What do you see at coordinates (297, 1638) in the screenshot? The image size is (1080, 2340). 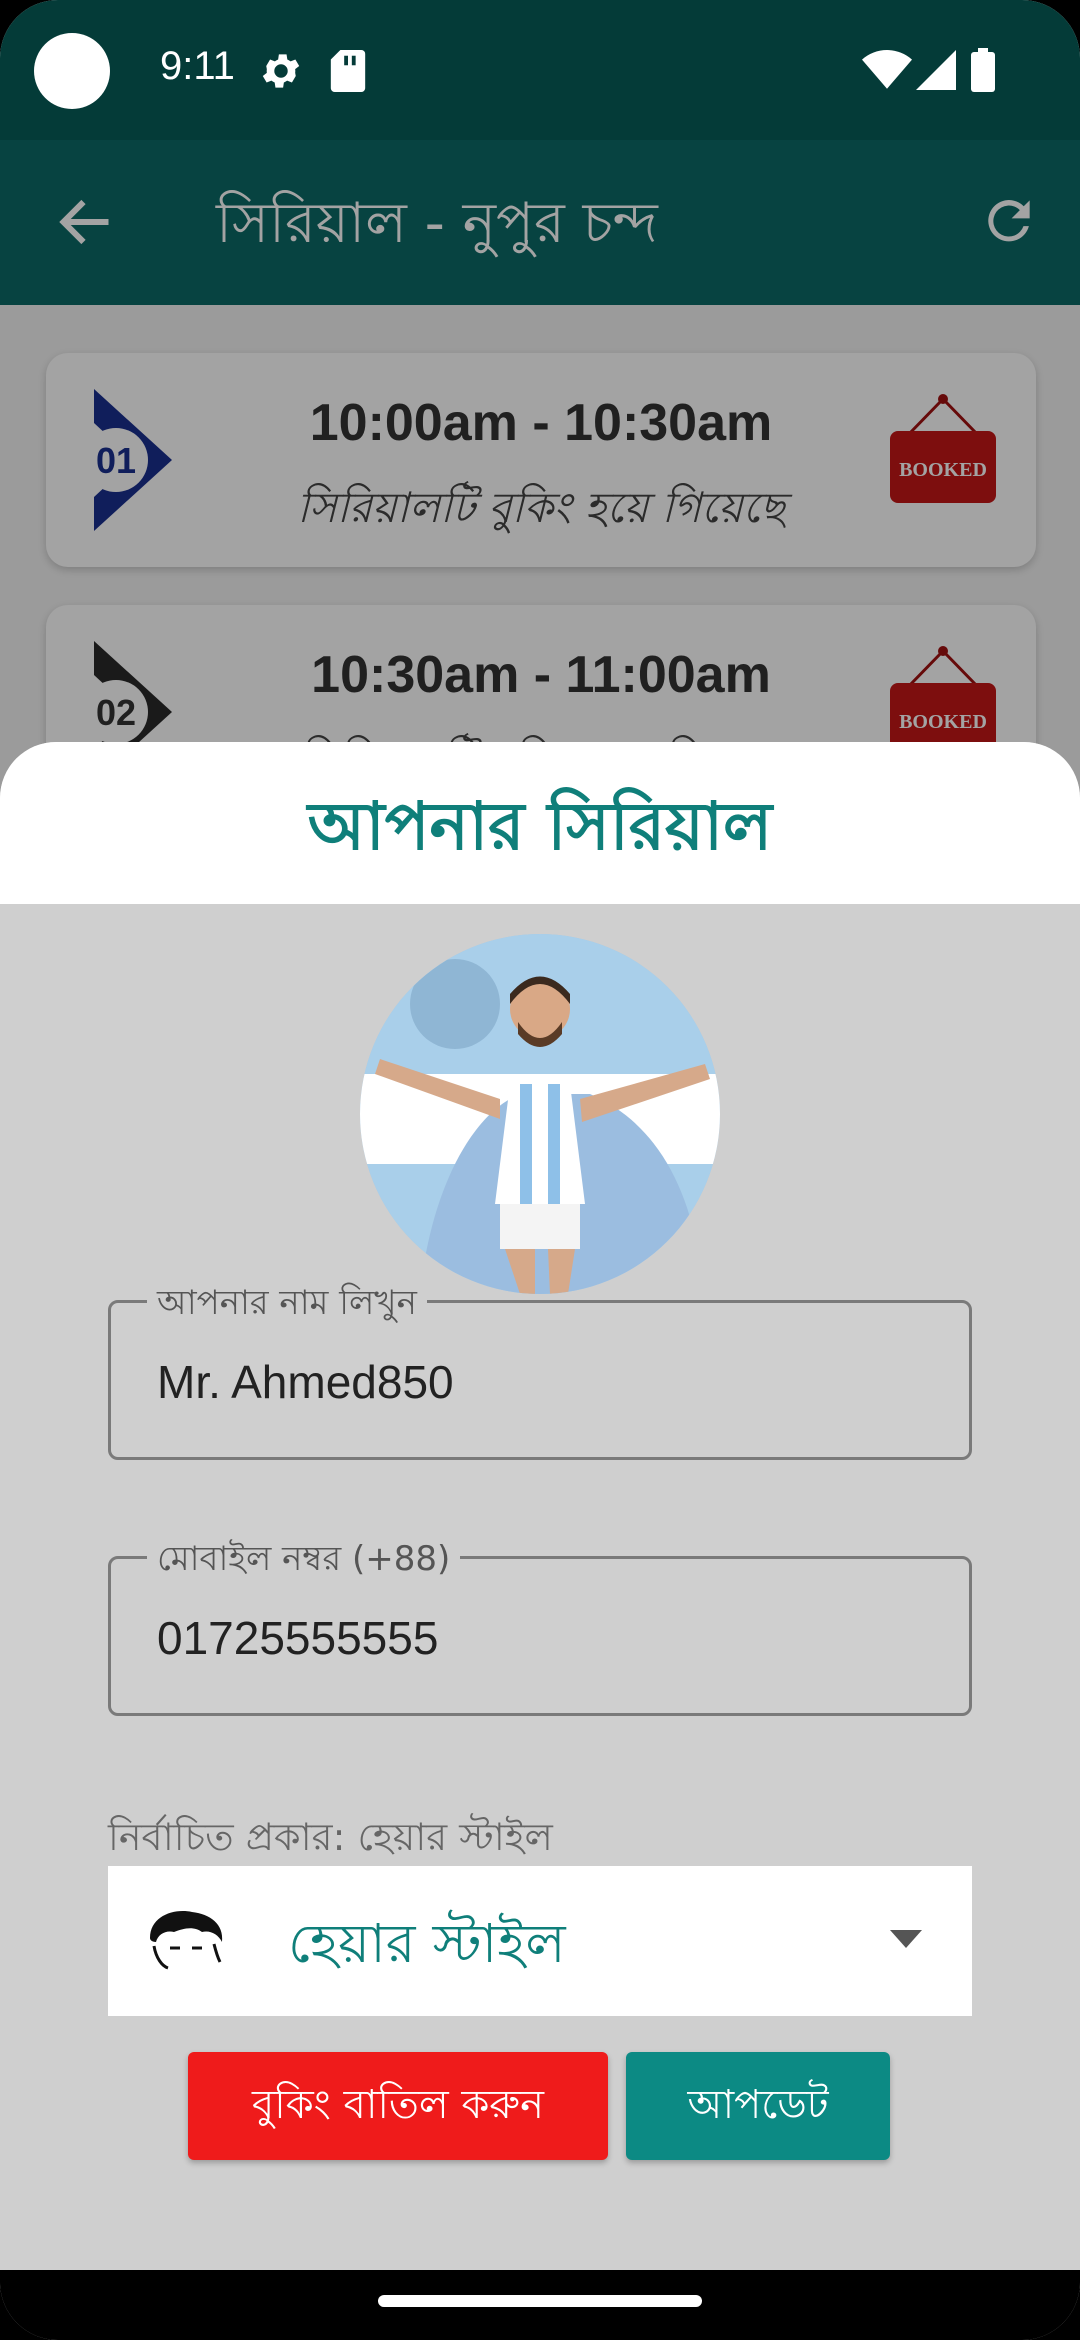 I see `mobile-input: 01725555555` at bounding box center [297, 1638].